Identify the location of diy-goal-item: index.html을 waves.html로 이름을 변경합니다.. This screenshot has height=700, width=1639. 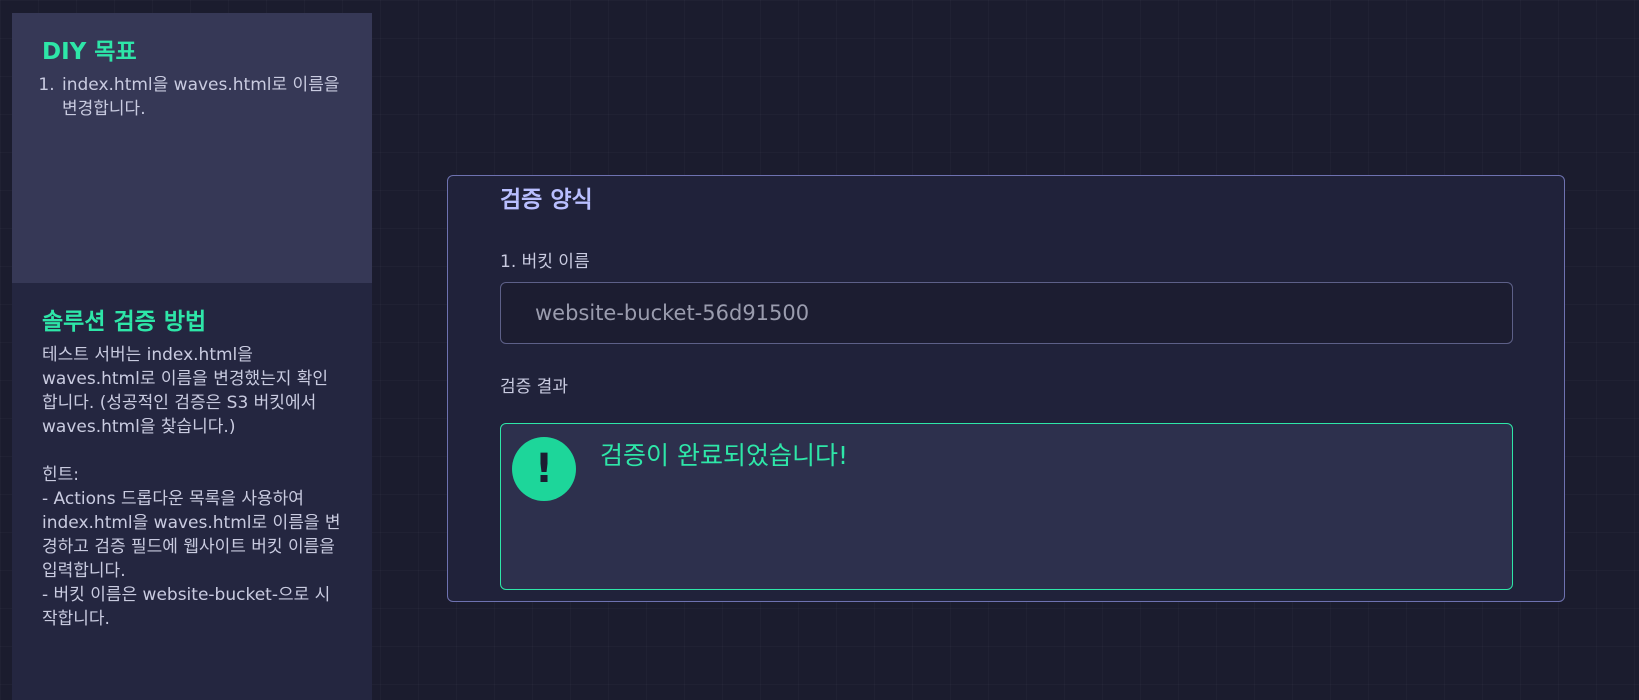
(201, 97).